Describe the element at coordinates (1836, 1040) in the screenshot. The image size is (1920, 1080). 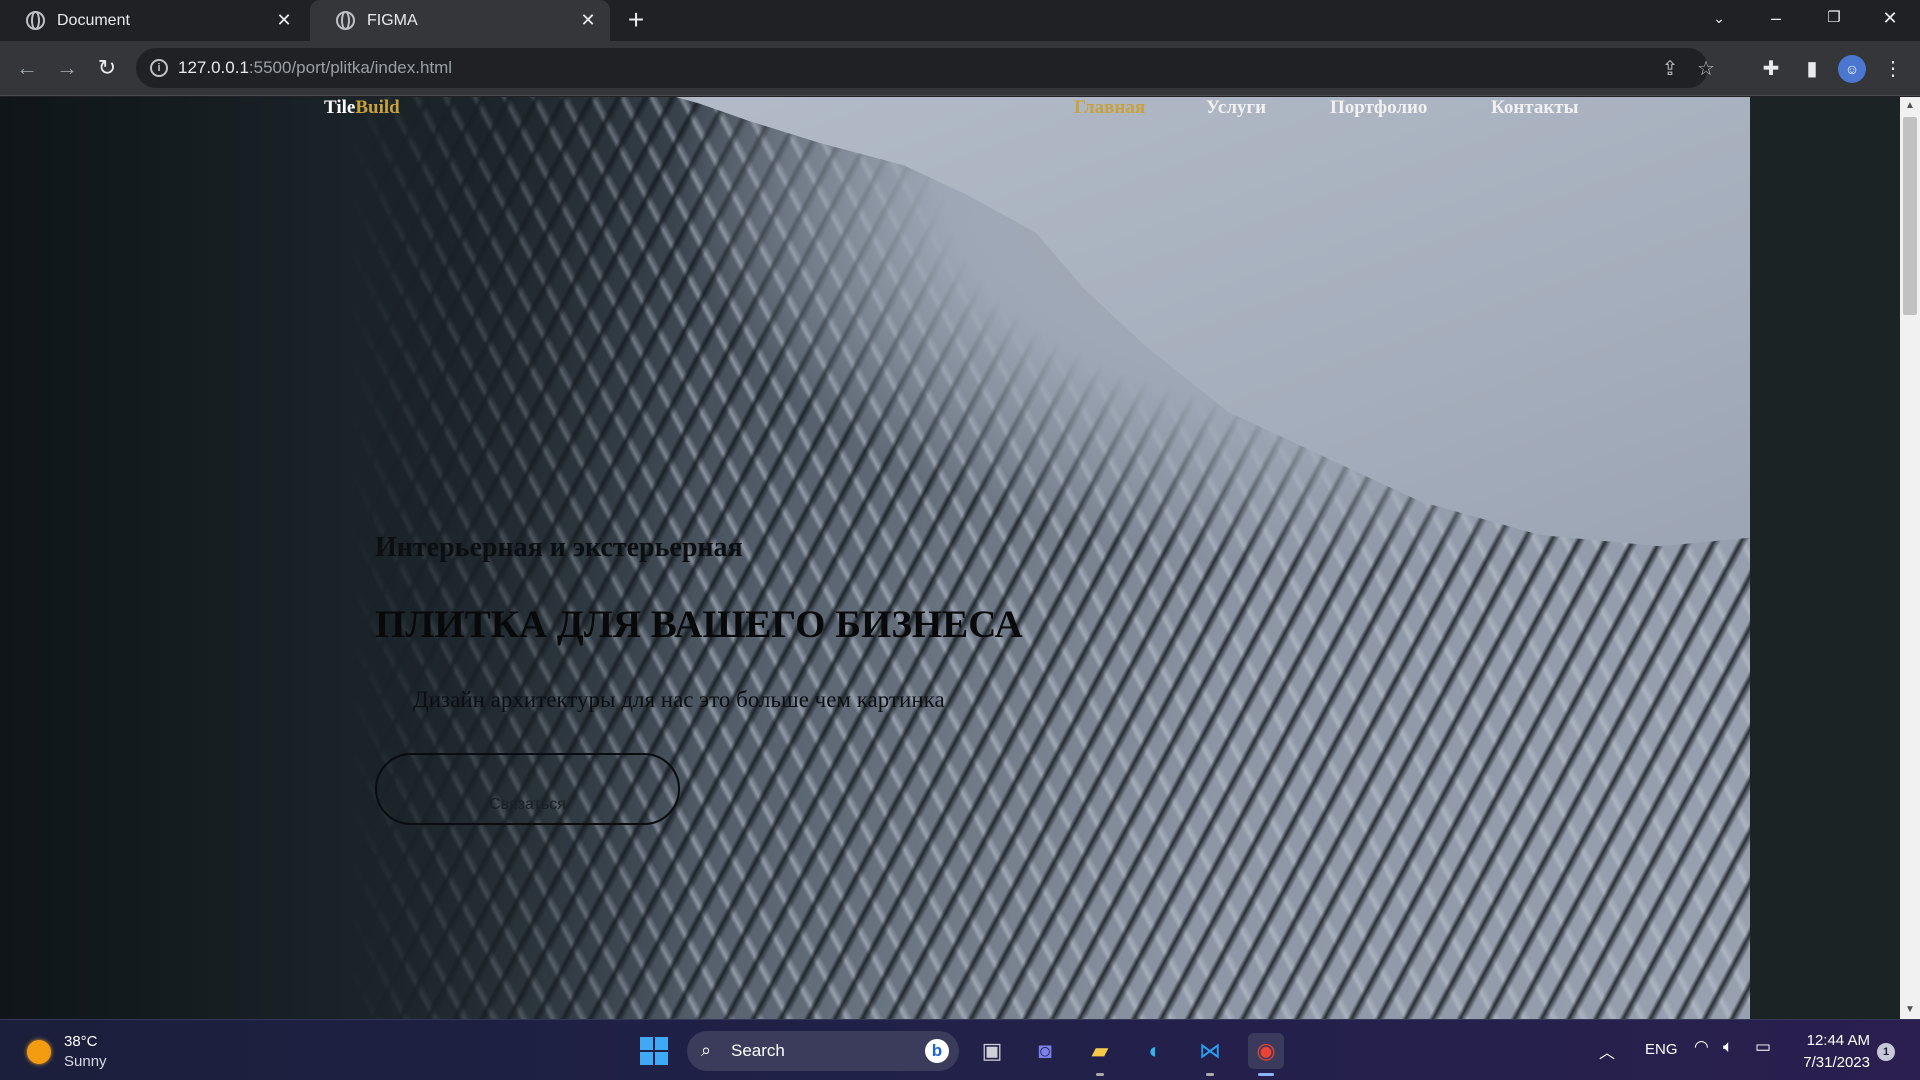
I see `clock-time: 12:44 AM` at that location.